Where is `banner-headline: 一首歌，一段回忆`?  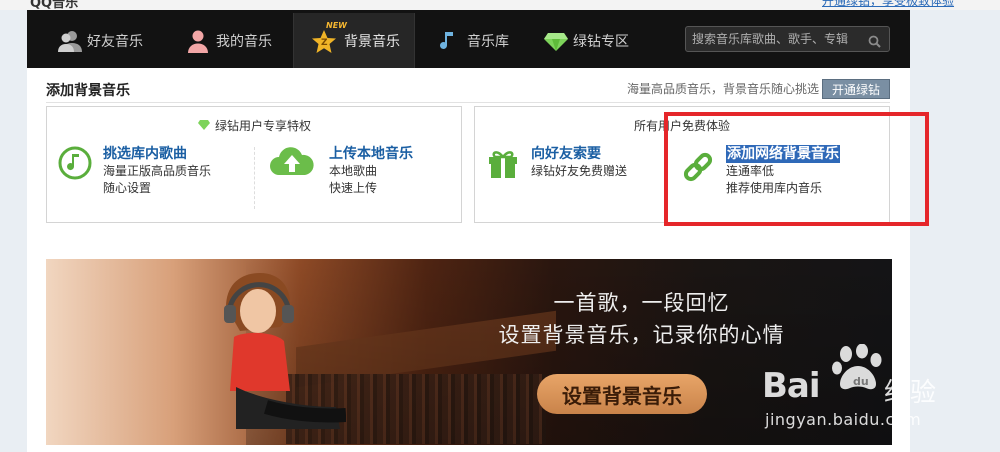 banner-headline: 一首歌，一段回忆 is located at coordinates (641, 303).